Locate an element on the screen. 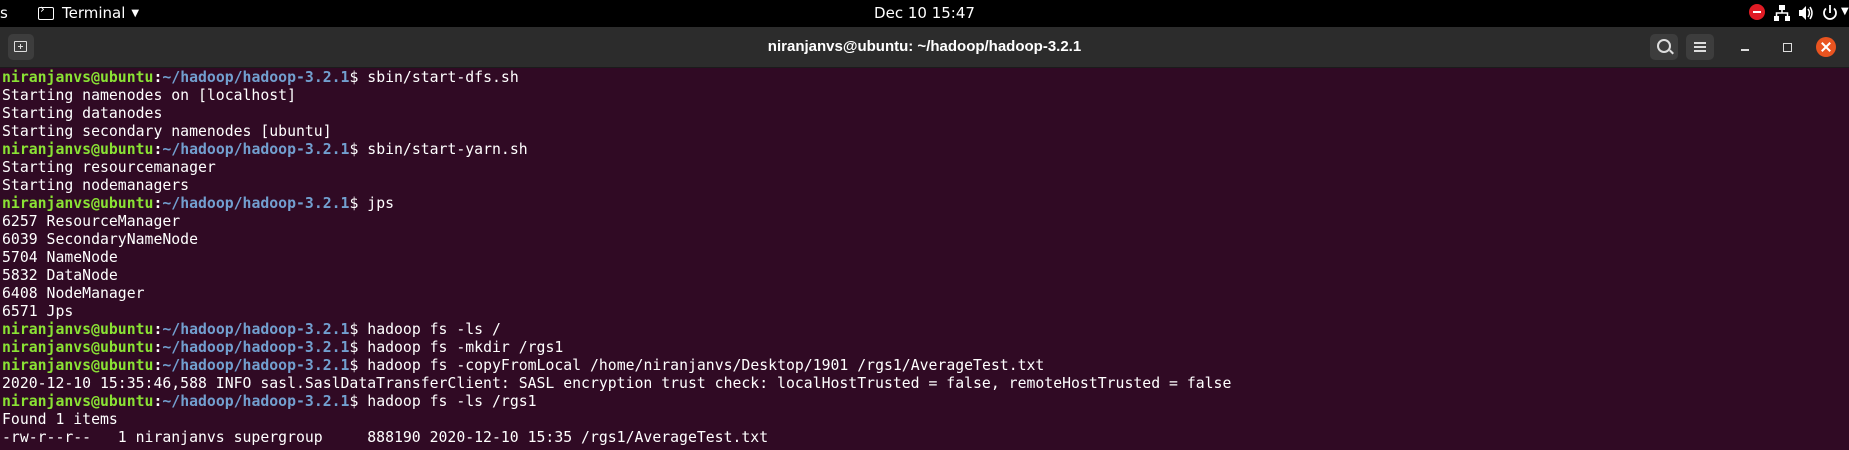 Image resolution: width=1849 pixels, height=450 pixels. terminal-output-line: Found 1 items is located at coordinates (60, 419).